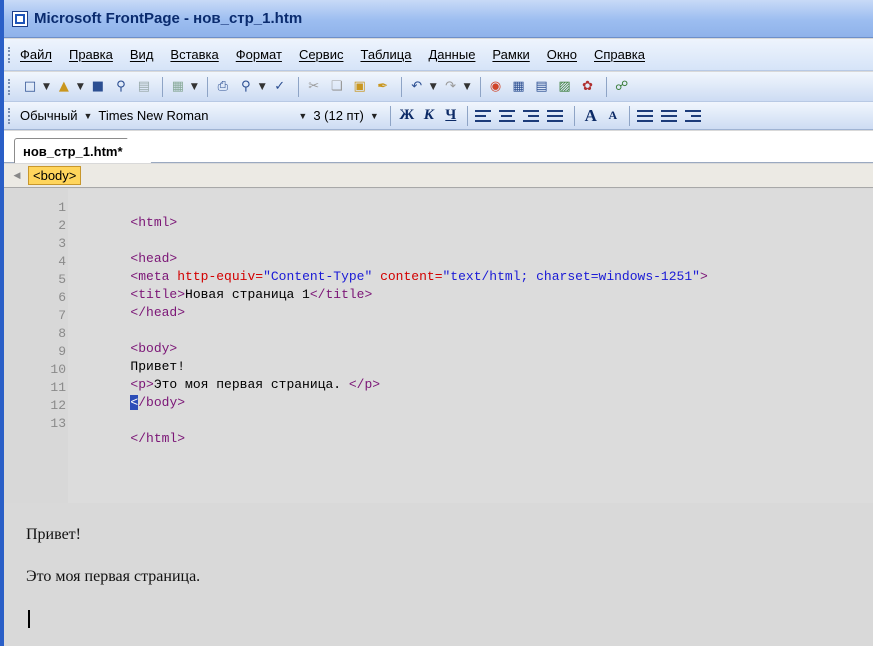 The height and width of the screenshot is (646, 873). Describe the element at coordinates (122, 251) in the screenshot. I see `code-line: <head>` at that location.